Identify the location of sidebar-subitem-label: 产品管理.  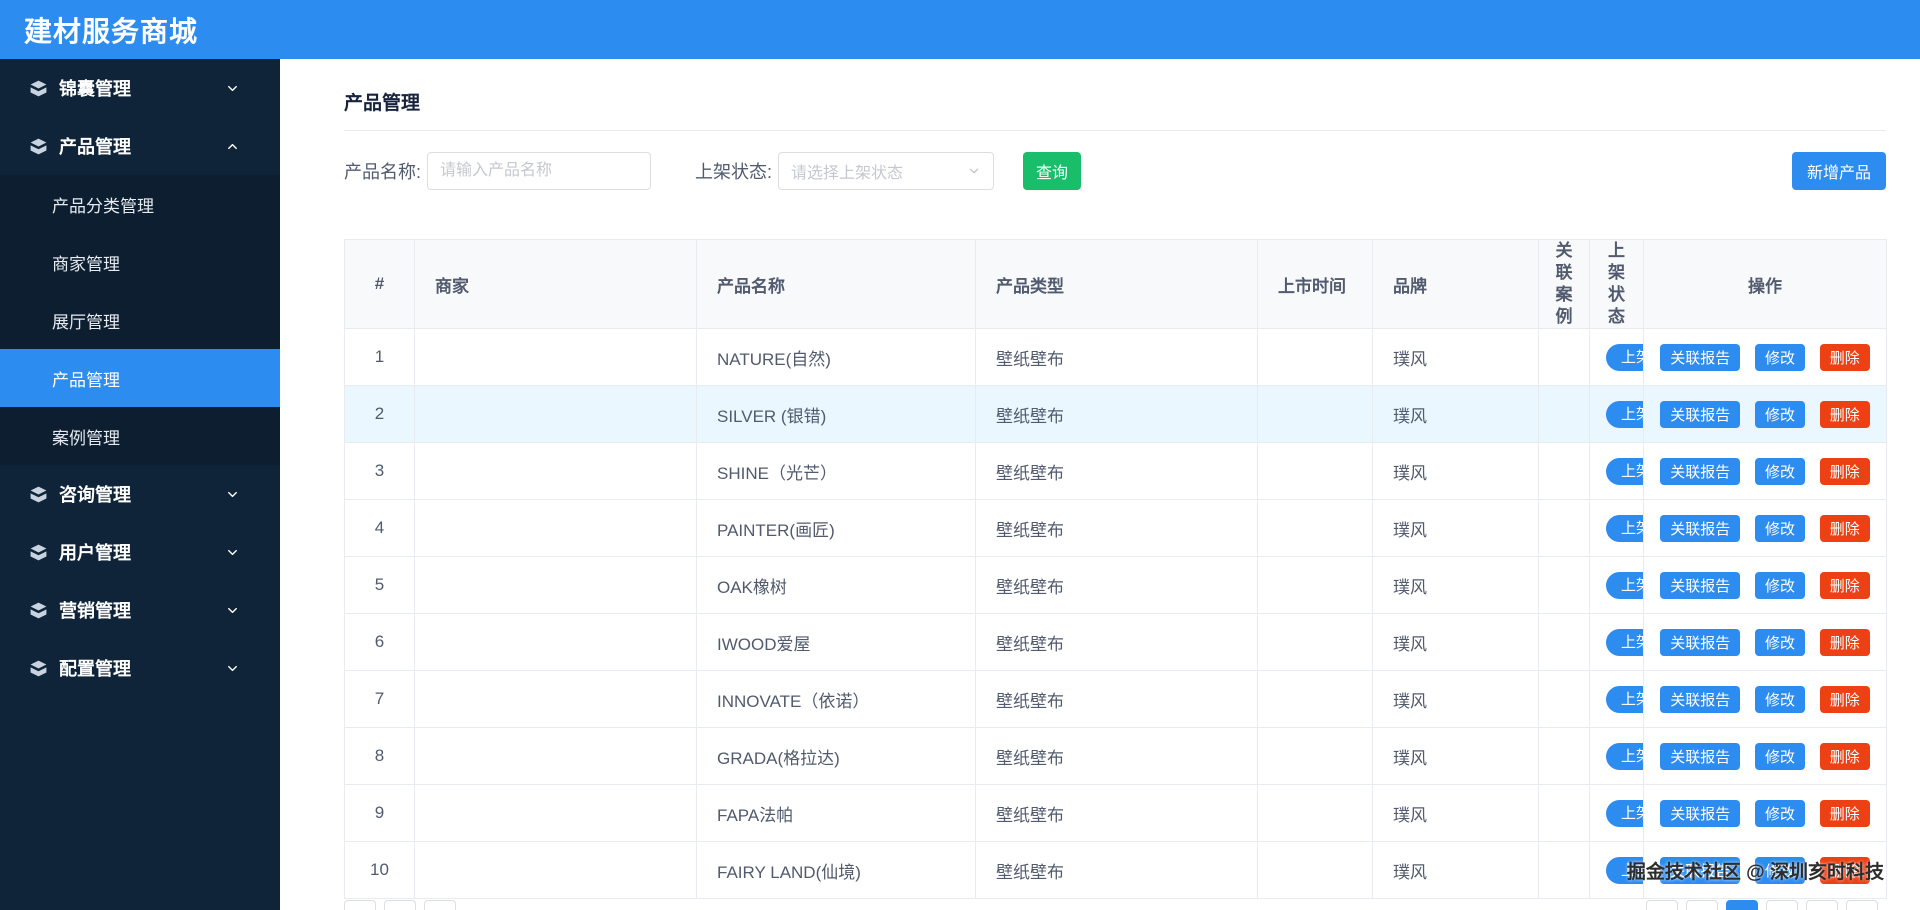
(86, 380).